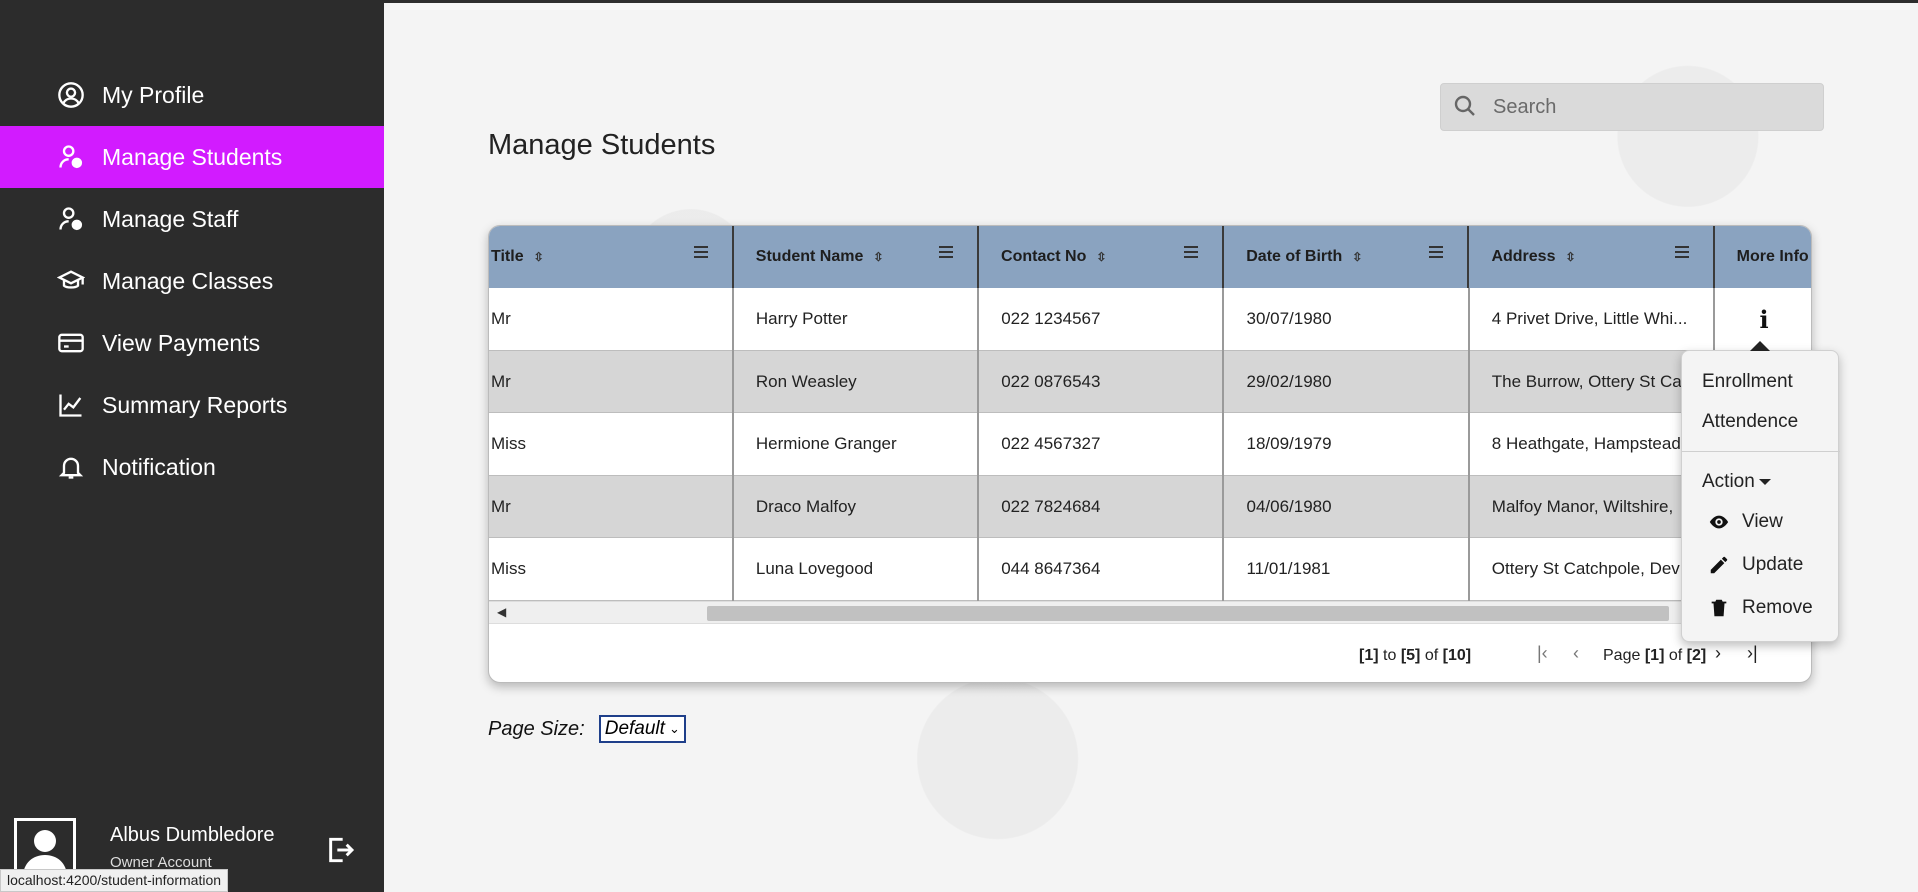 The width and height of the screenshot is (1918, 892). I want to click on search-box, so click(1632, 107).